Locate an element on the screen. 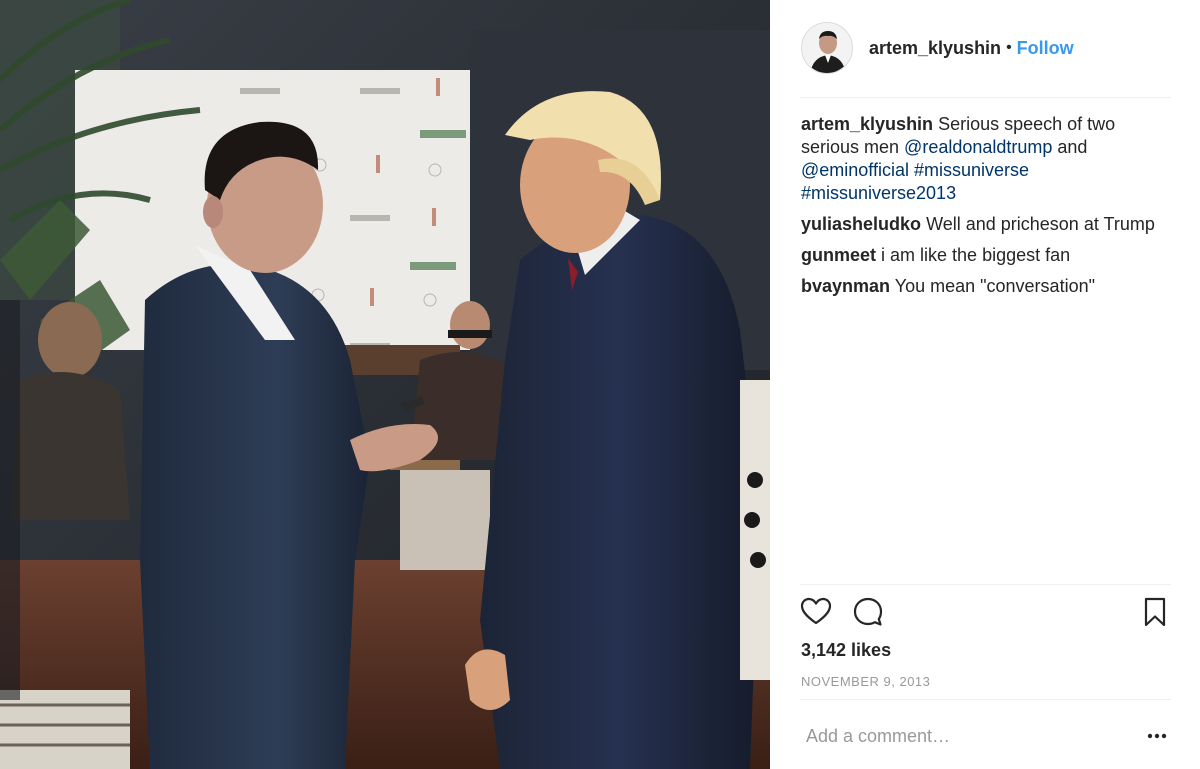 The image size is (1200, 769). add-comment-input is located at coordinates (971, 736).